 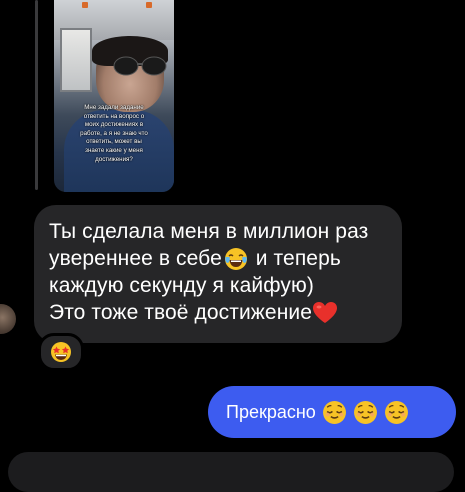 What do you see at coordinates (209, 231) in the screenshot?
I see `message-line: Ты сделала меня в миллион раз` at bounding box center [209, 231].